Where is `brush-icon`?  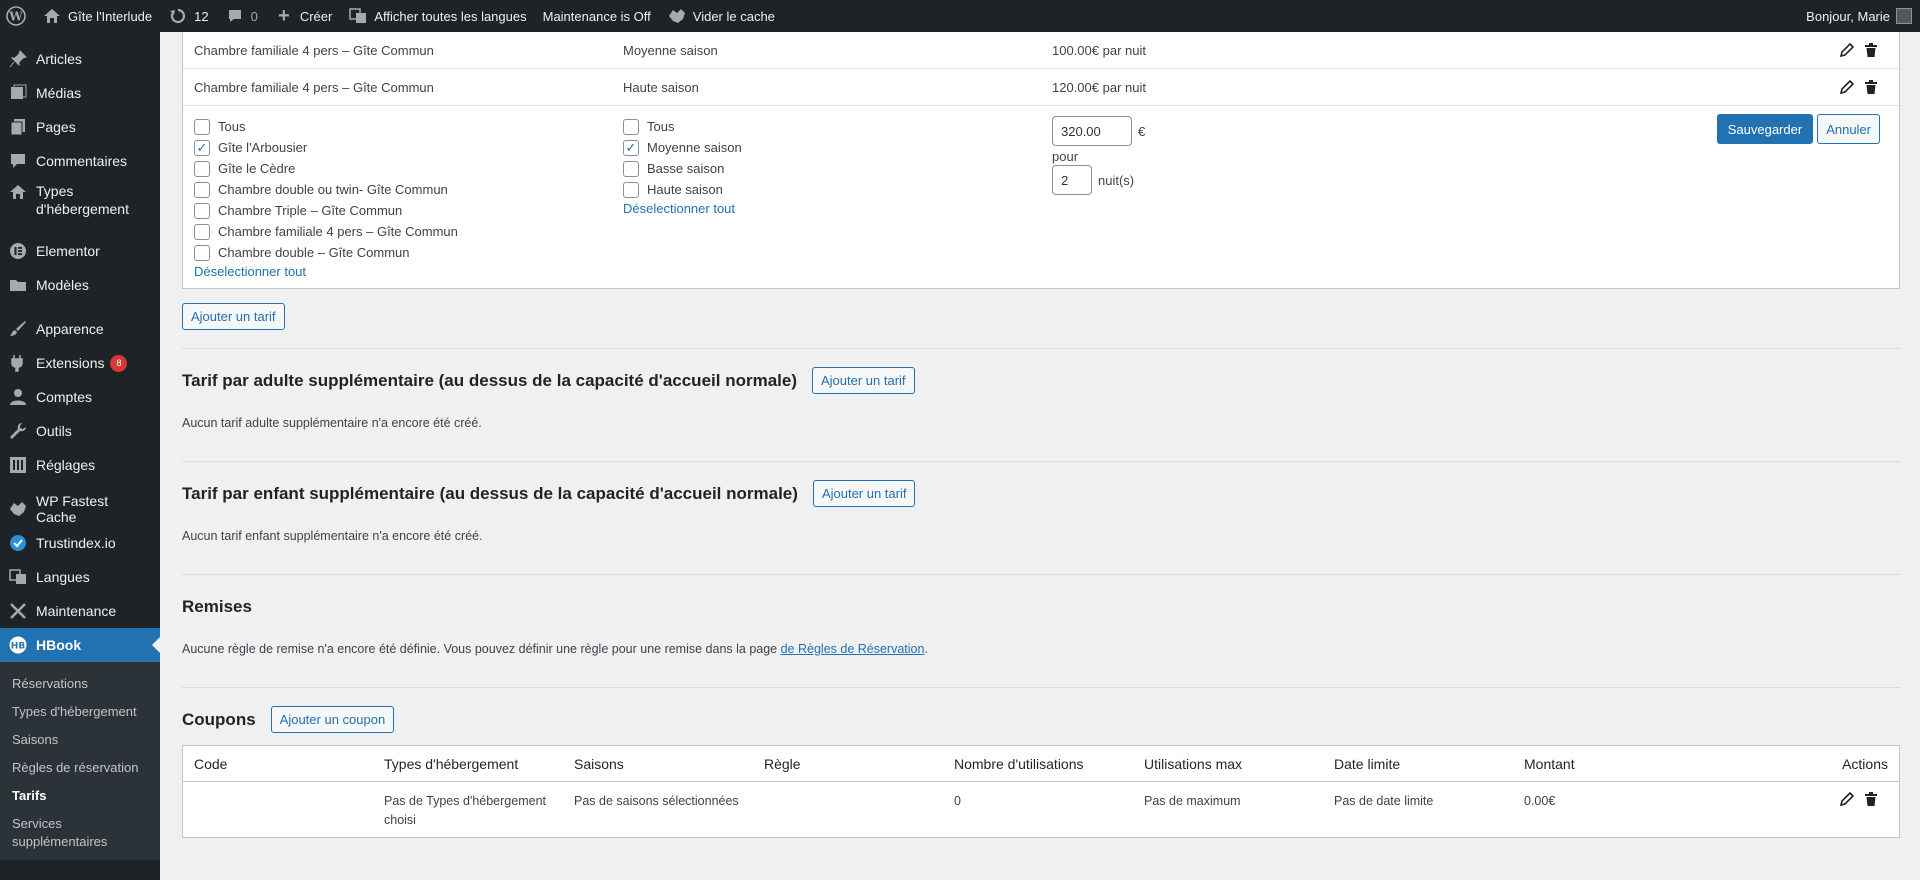
brush-icon is located at coordinates (18, 329).